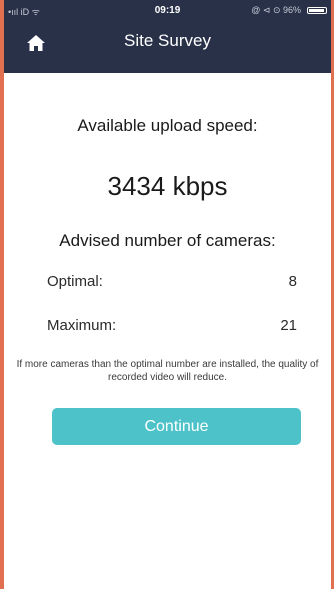 The height and width of the screenshot is (589, 334). I want to click on status-indicators: @ ⊲ ⊙ 96%, so click(276, 10).